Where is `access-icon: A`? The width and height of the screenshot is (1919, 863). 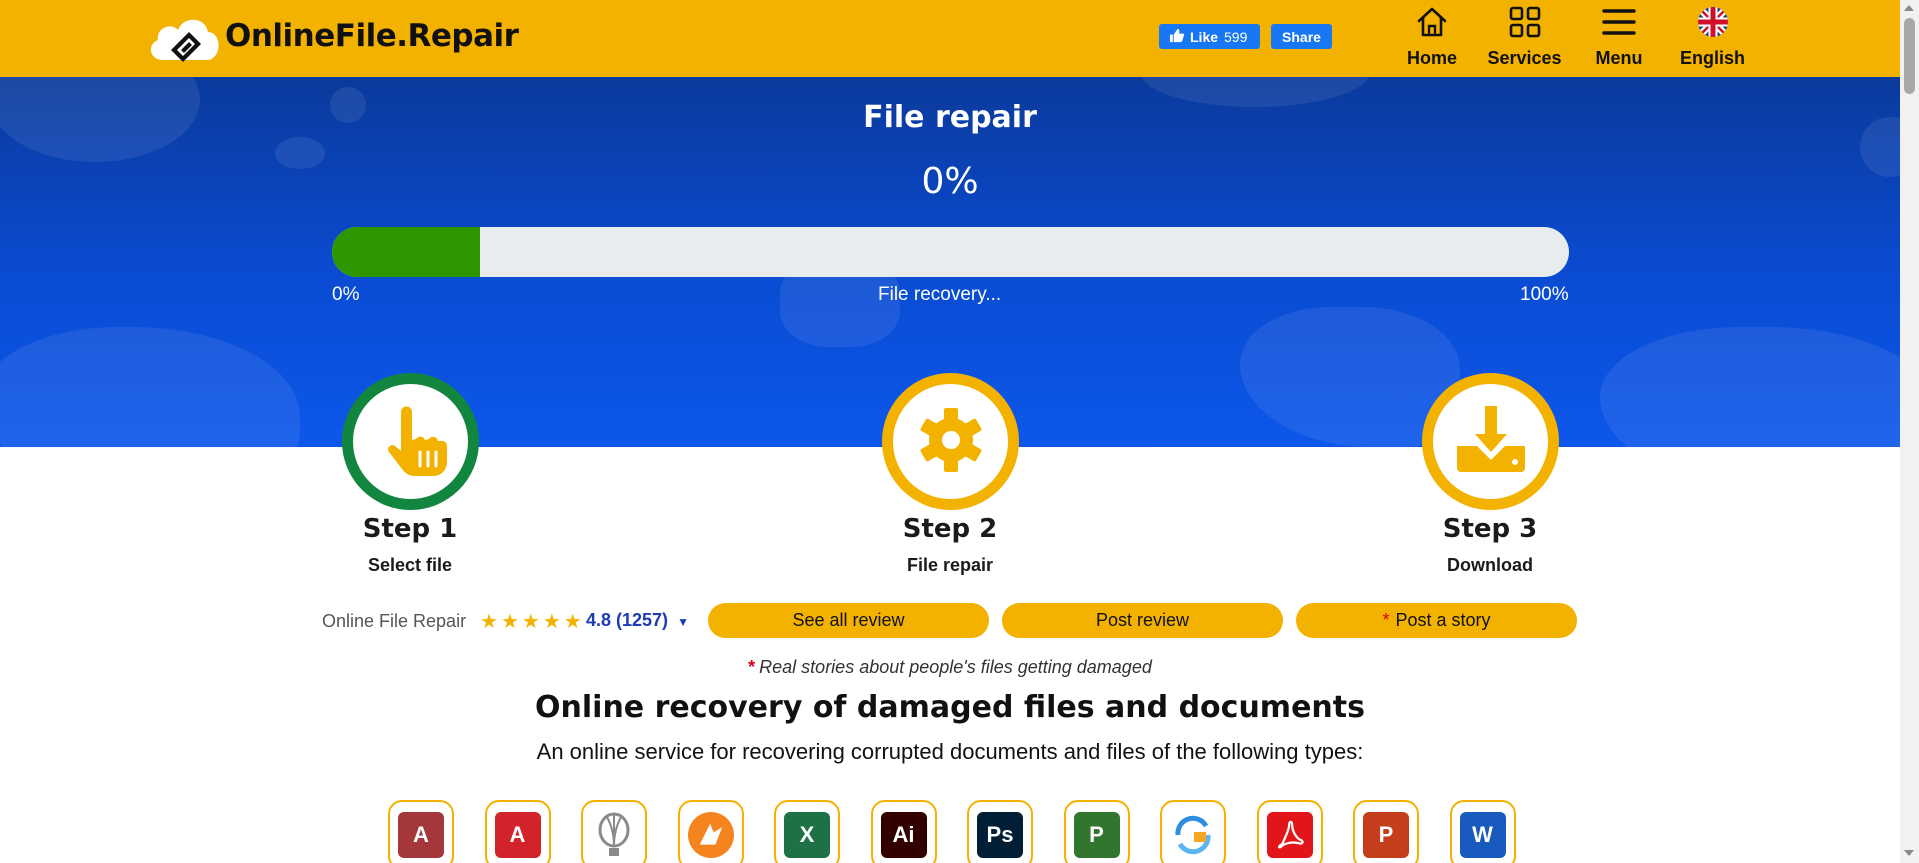
access-icon: A is located at coordinates (421, 831).